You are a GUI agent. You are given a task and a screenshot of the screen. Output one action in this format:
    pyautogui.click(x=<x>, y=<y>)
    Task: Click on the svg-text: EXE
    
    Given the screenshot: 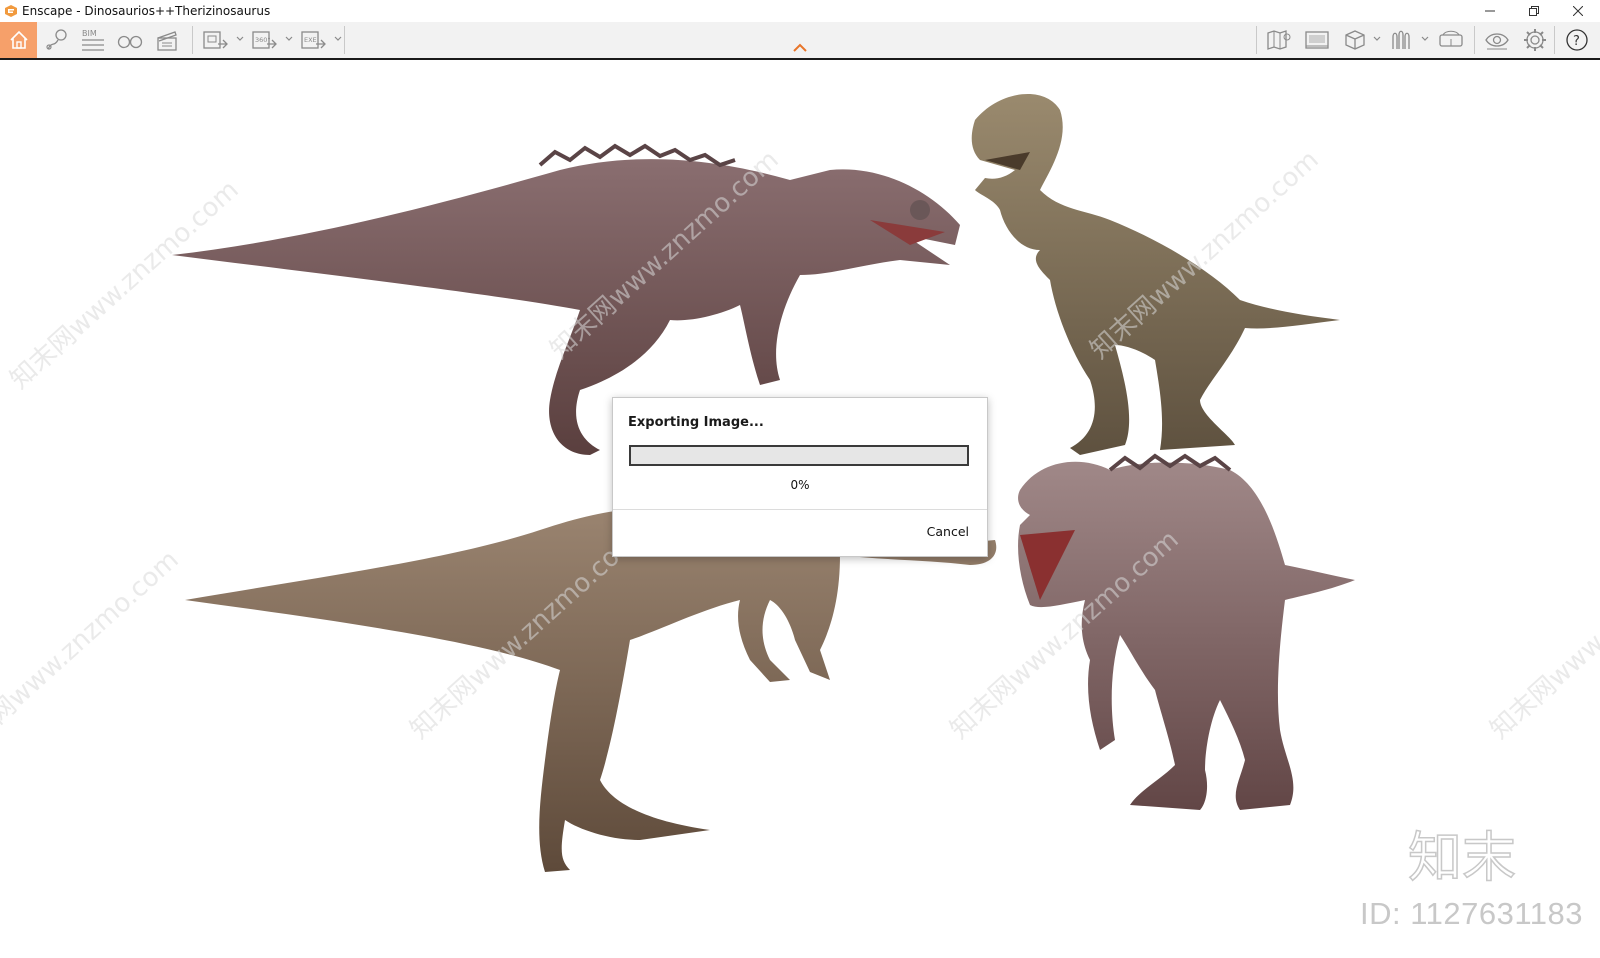 What is the action you would take?
    pyautogui.click(x=310, y=40)
    